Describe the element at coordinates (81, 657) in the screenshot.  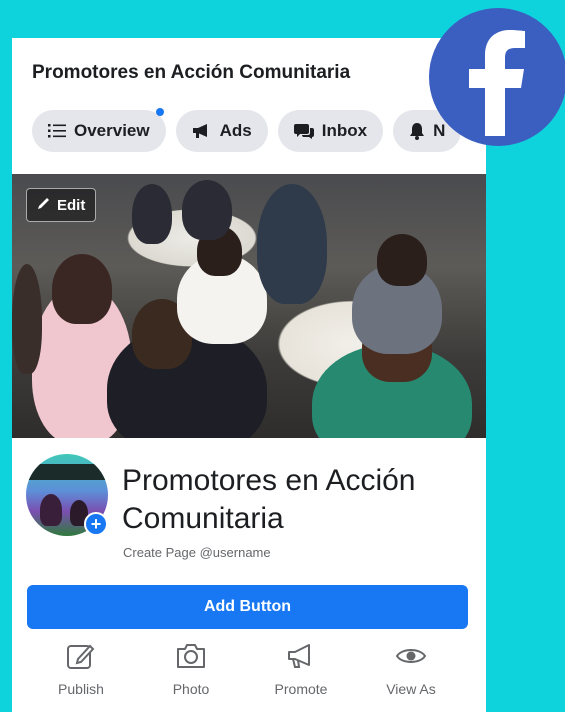
I see `compose-icon` at that location.